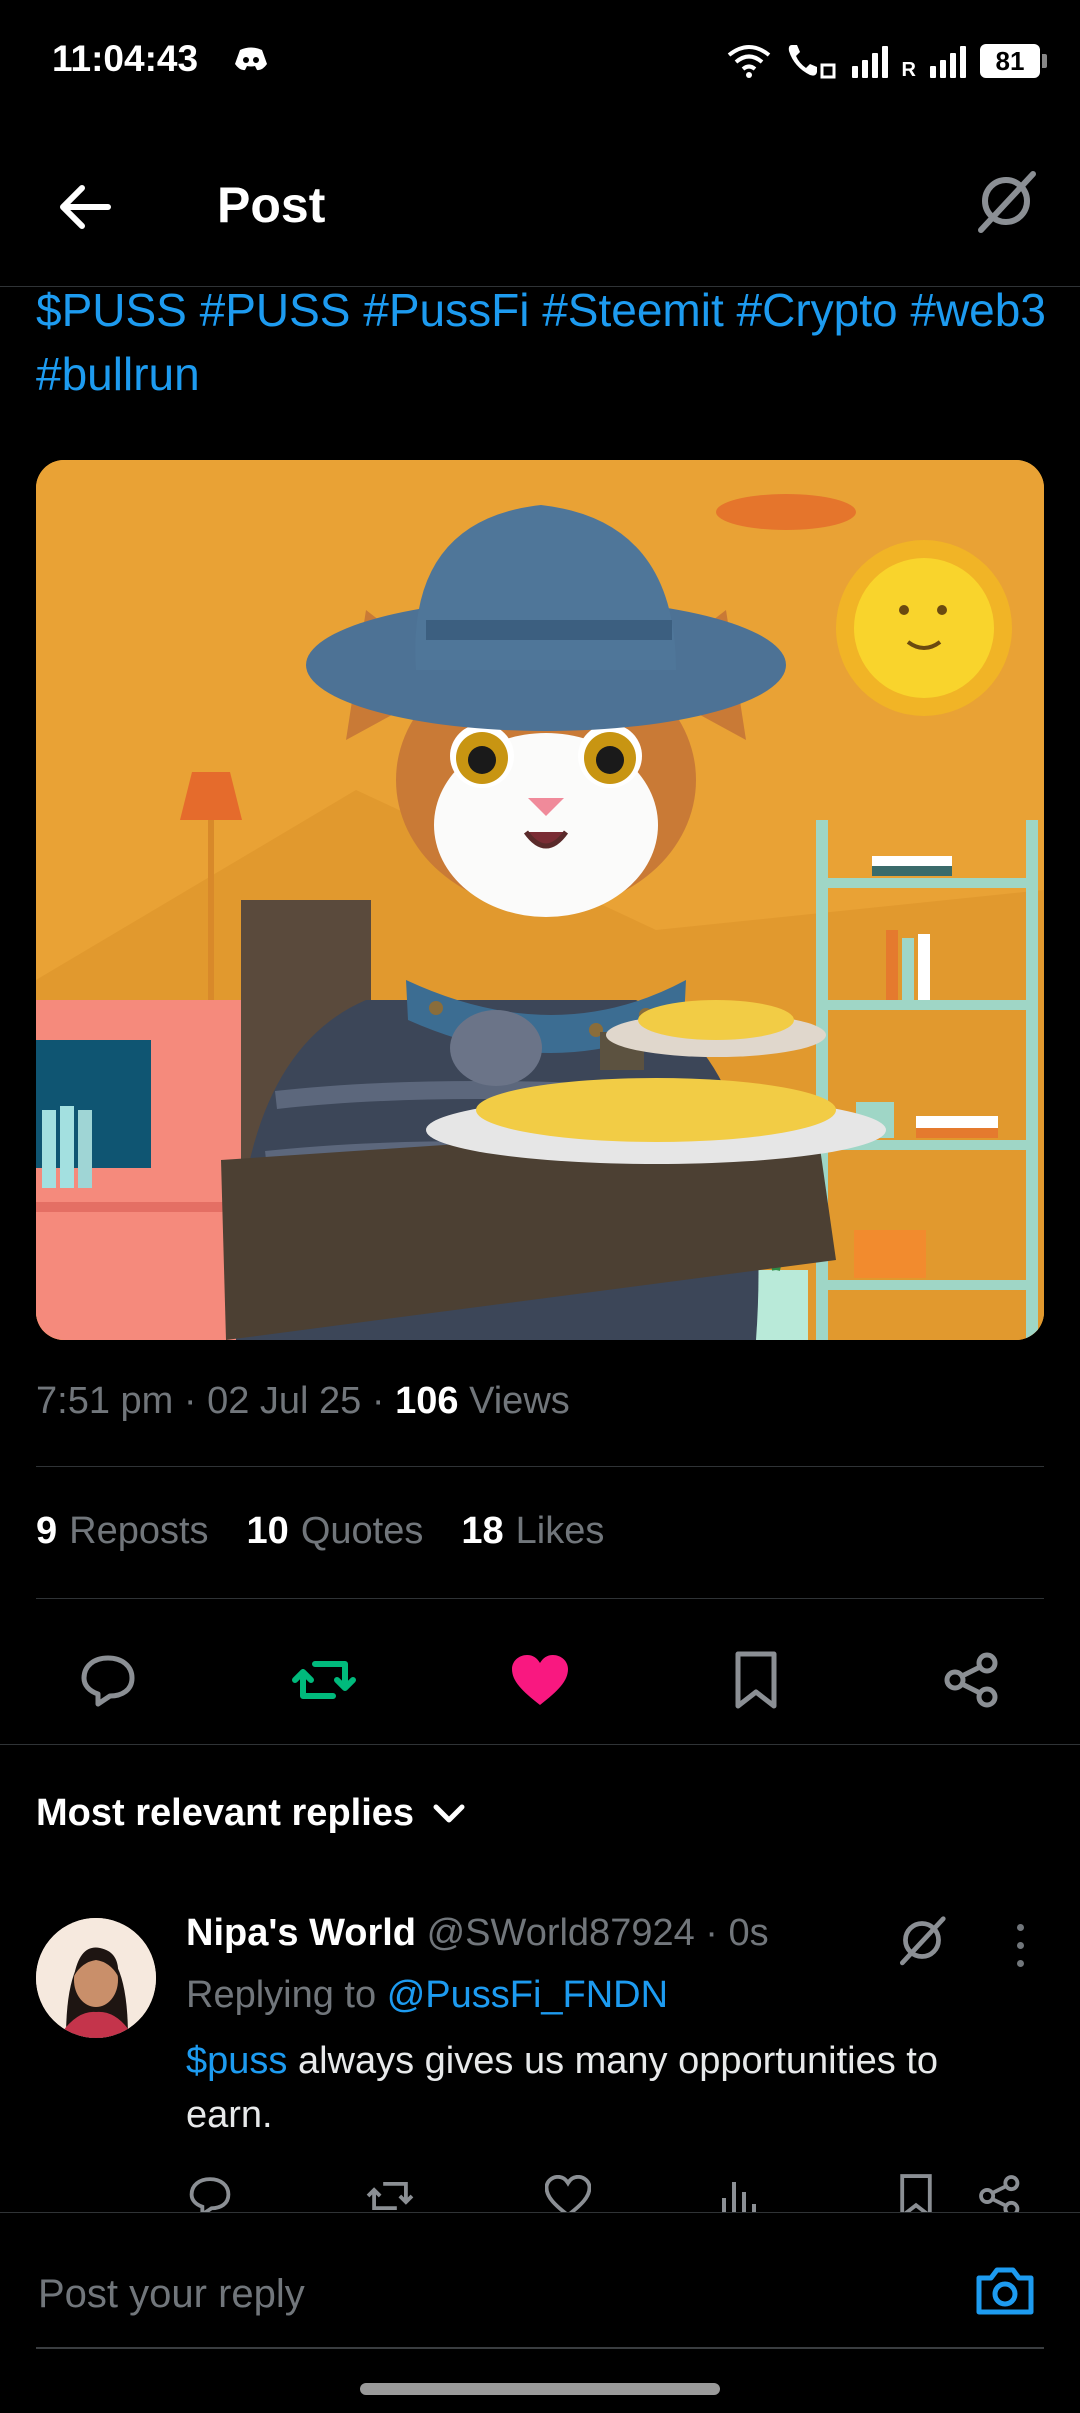  Describe the element at coordinates (527, 1995) in the screenshot. I see `replying-to-handle: @PussFi_FNDN` at that location.